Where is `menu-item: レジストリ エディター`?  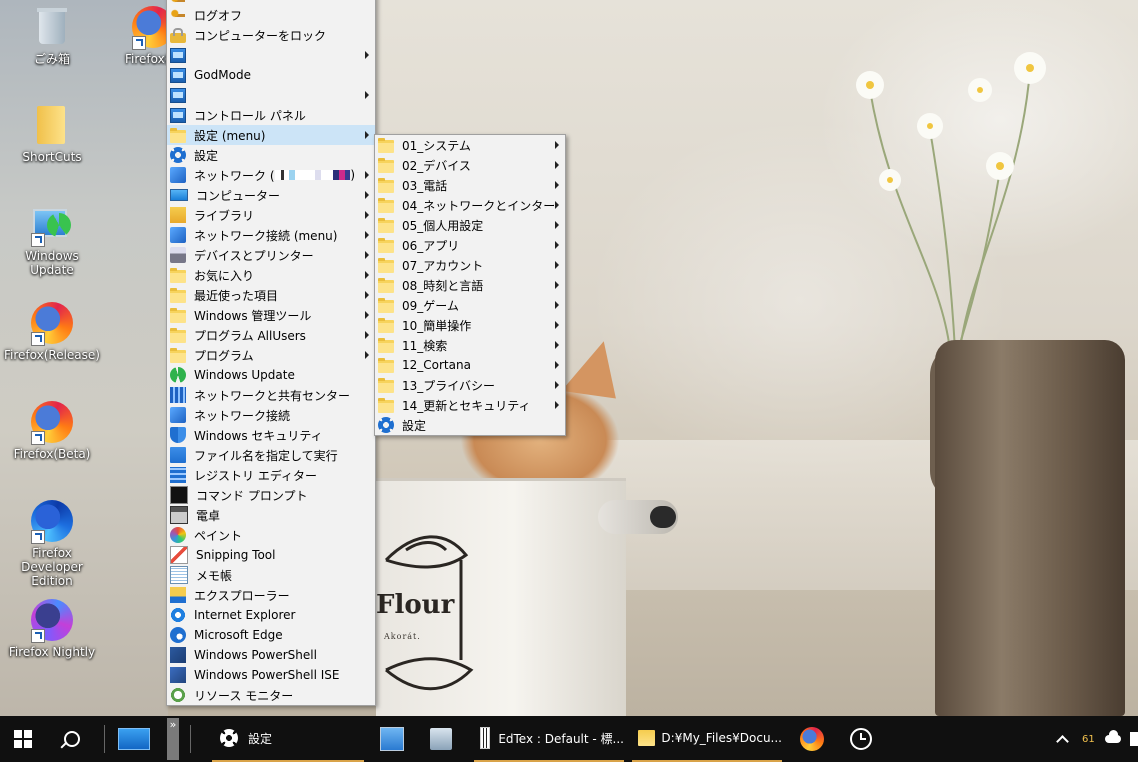 menu-item: レジストリ エディター is located at coordinates (271, 475).